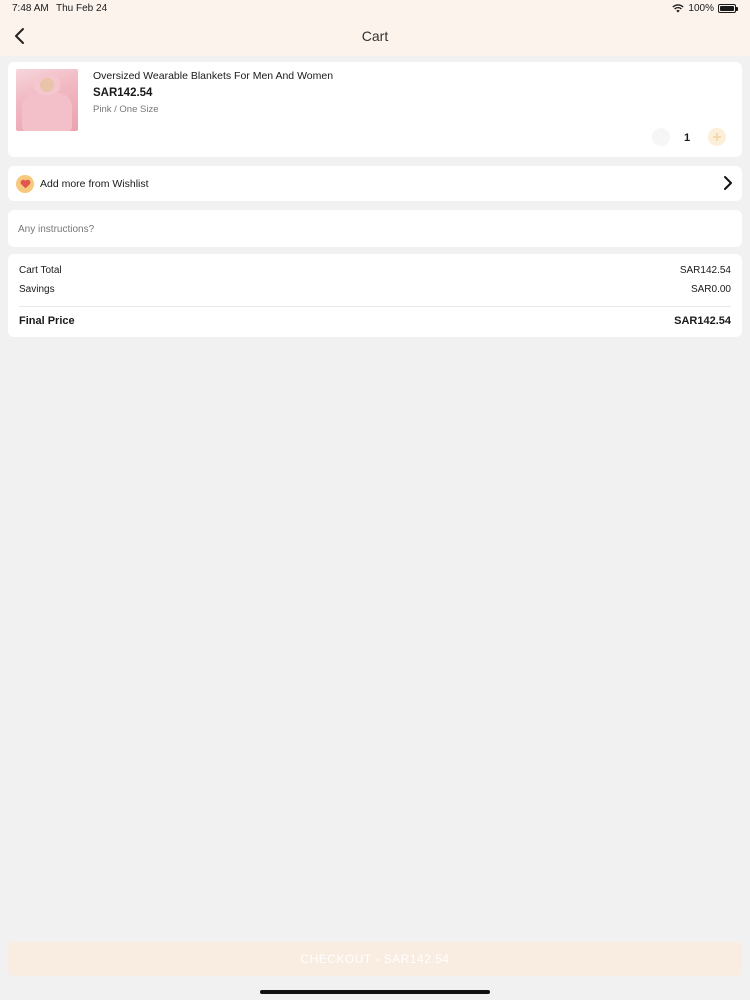  I want to click on cart-total-label: Cart Total, so click(40, 270).